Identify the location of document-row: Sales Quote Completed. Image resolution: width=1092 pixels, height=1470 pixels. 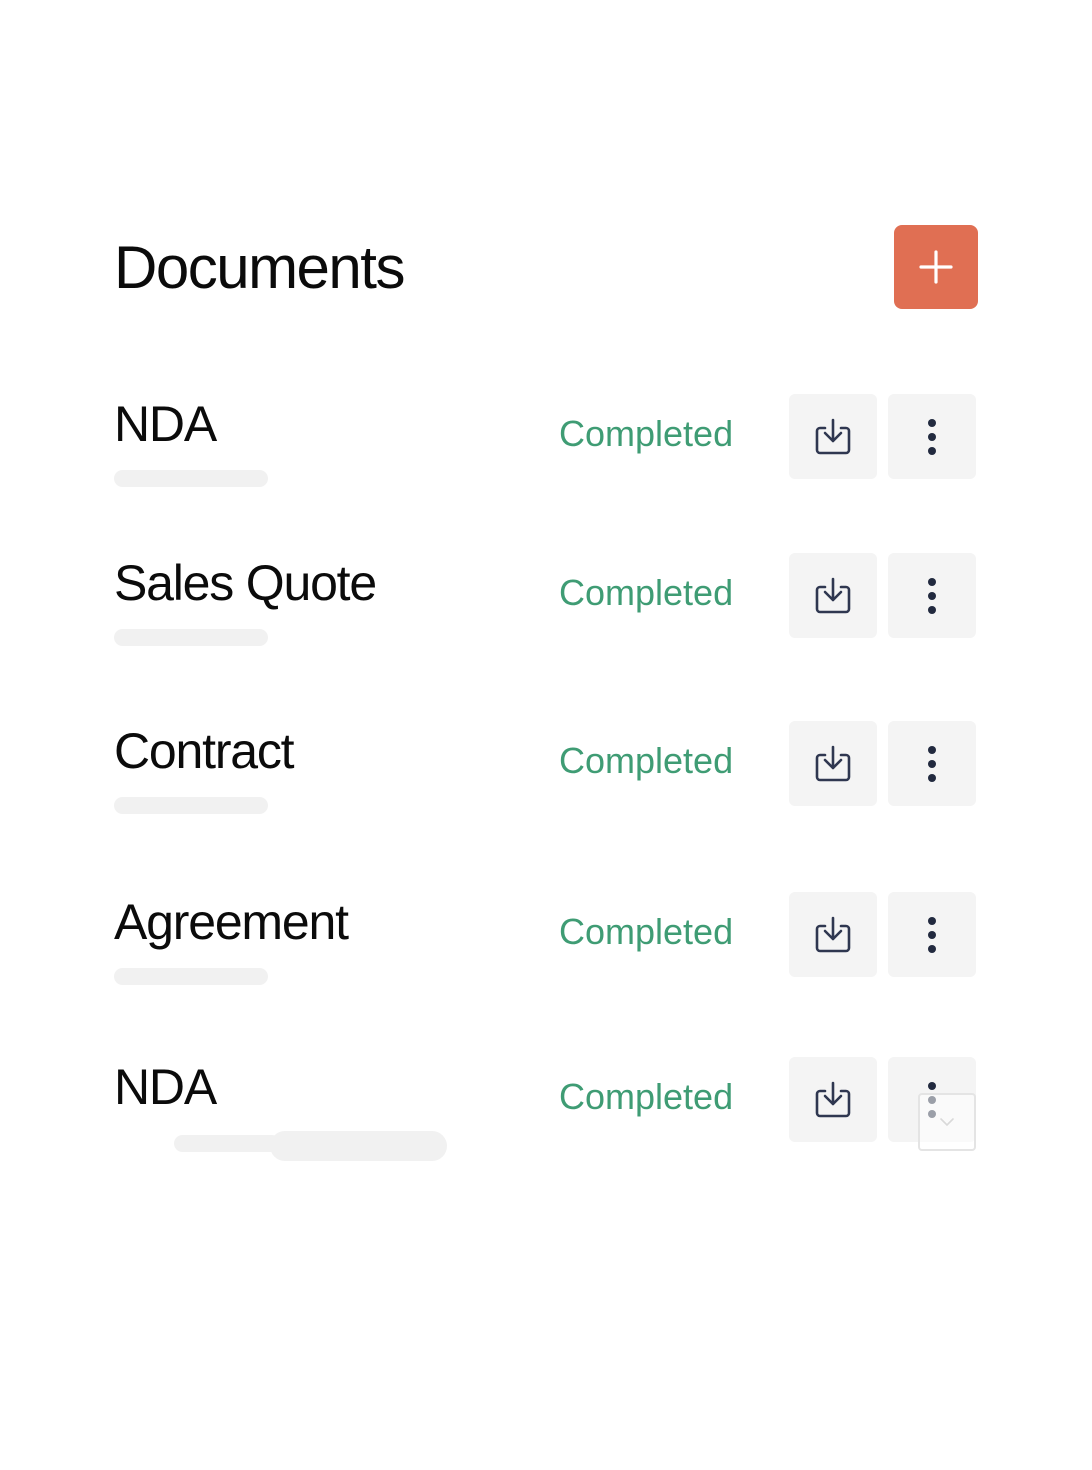
(546, 603).